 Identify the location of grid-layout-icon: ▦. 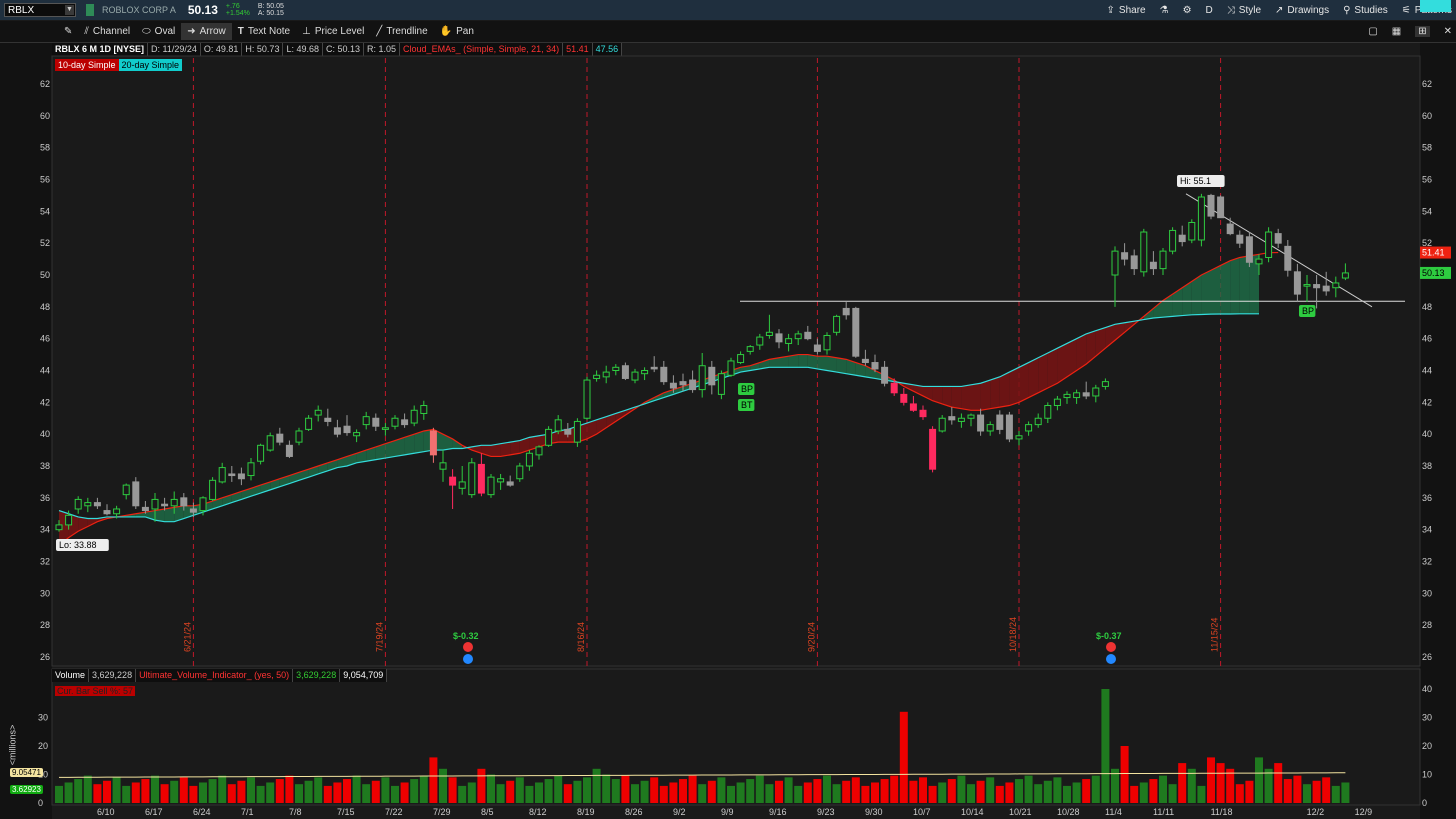
(1396, 31).